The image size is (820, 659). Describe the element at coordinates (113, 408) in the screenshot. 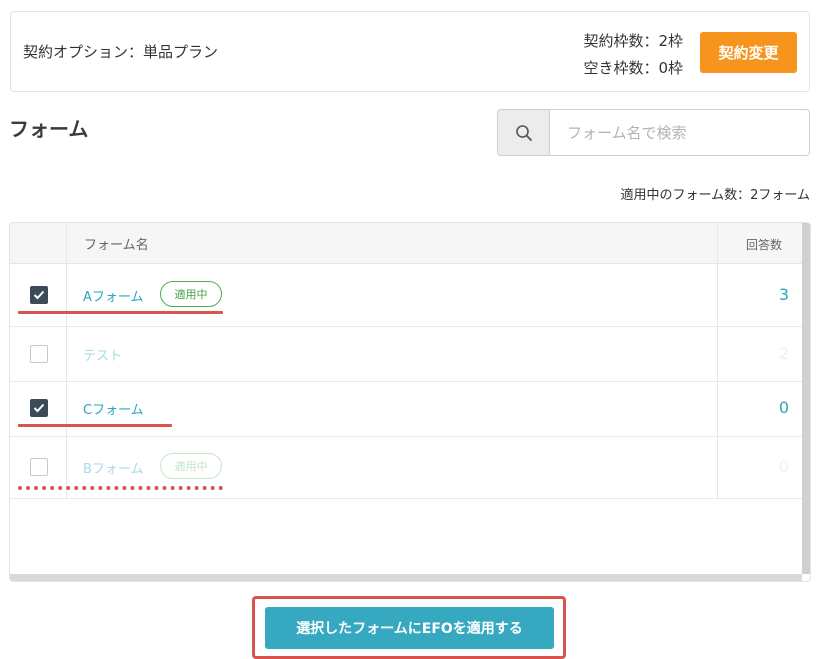

I see `form-name-link: Cフォーム` at that location.